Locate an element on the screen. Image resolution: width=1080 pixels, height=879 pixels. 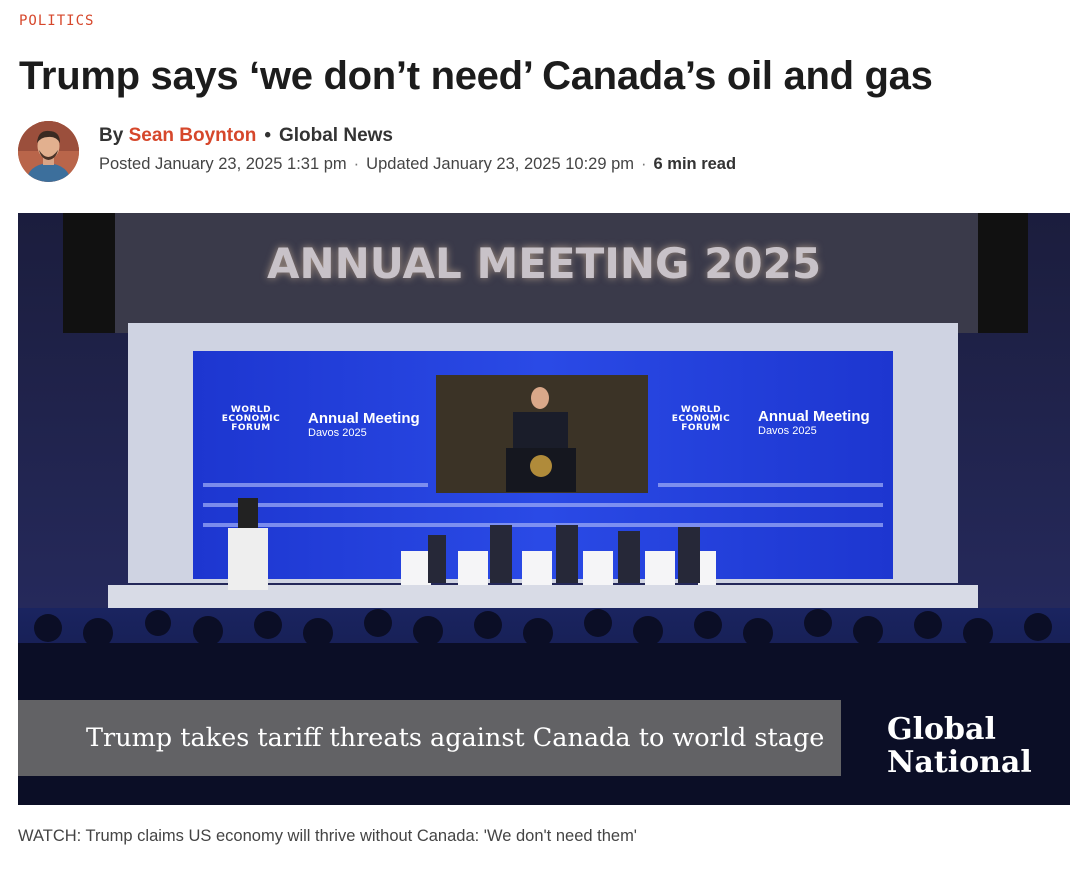
brand-line-1: Global is located at coordinates (941, 729).